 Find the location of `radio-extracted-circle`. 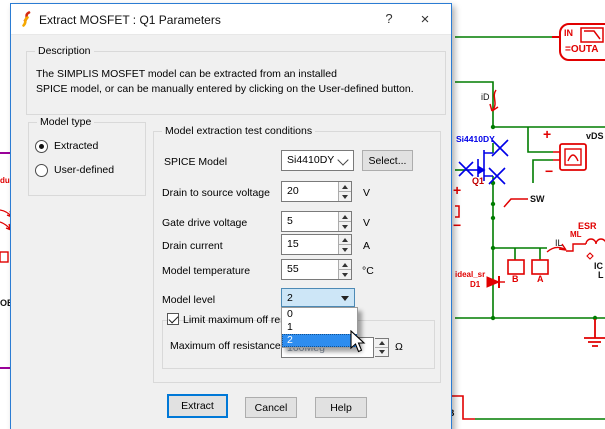

radio-extracted-circle is located at coordinates (41, 146).